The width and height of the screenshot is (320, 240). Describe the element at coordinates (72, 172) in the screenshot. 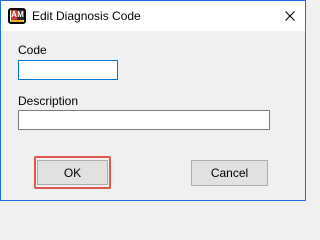

I see `ok-button: OK` at that location.